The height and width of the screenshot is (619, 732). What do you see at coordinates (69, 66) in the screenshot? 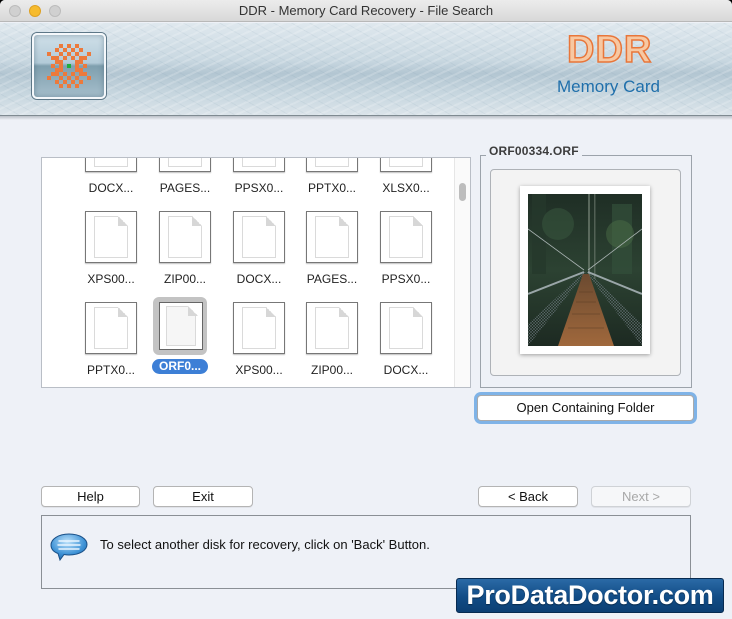
I see `ddr-logo-icon` at bounding box center [69, 66].